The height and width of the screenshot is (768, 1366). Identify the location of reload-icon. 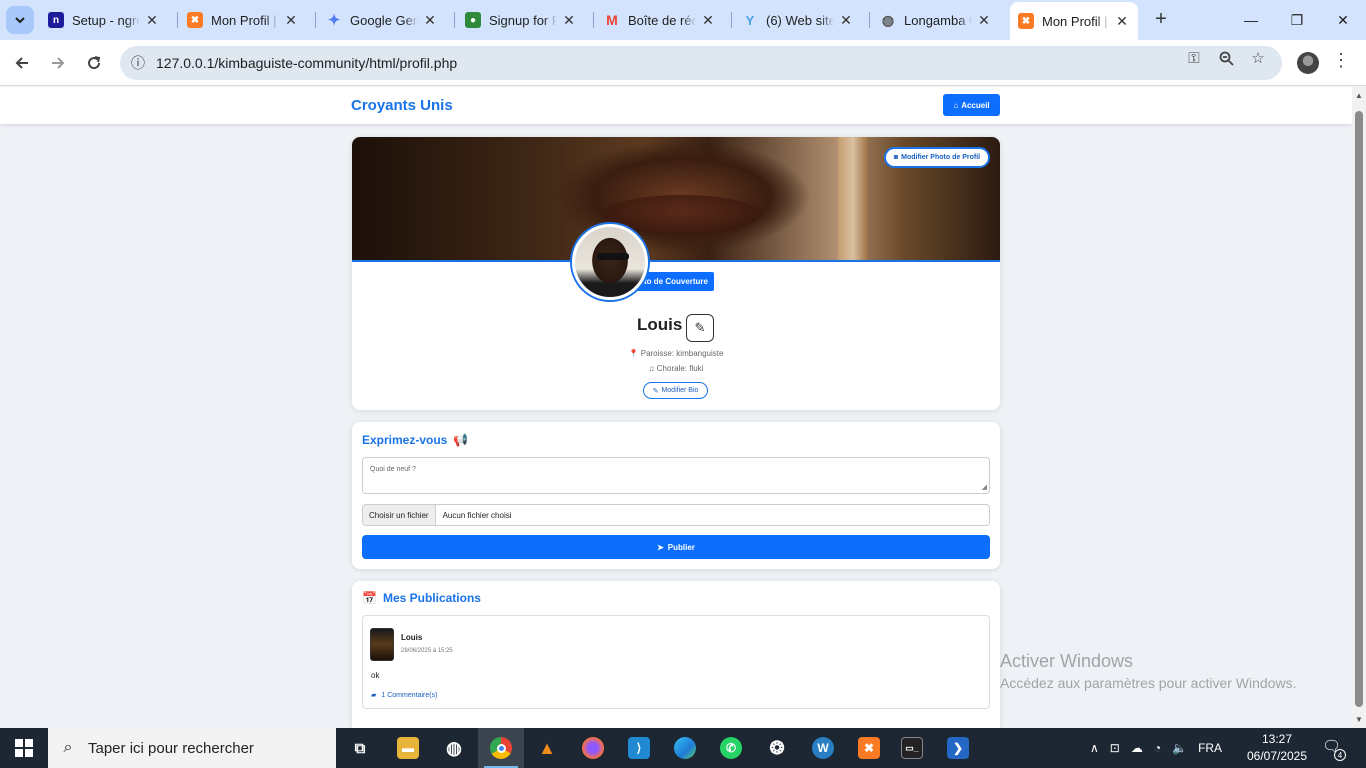
(94, 63).